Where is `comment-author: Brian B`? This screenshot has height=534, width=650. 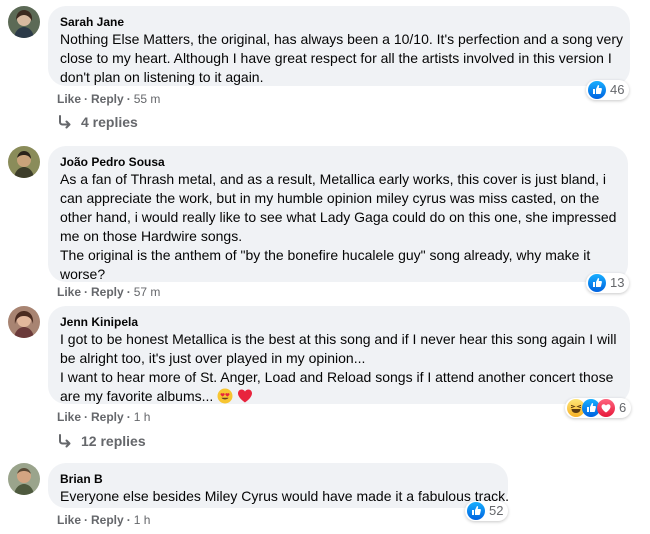
comment-author: Brian B is located at coordinates (278, 479).